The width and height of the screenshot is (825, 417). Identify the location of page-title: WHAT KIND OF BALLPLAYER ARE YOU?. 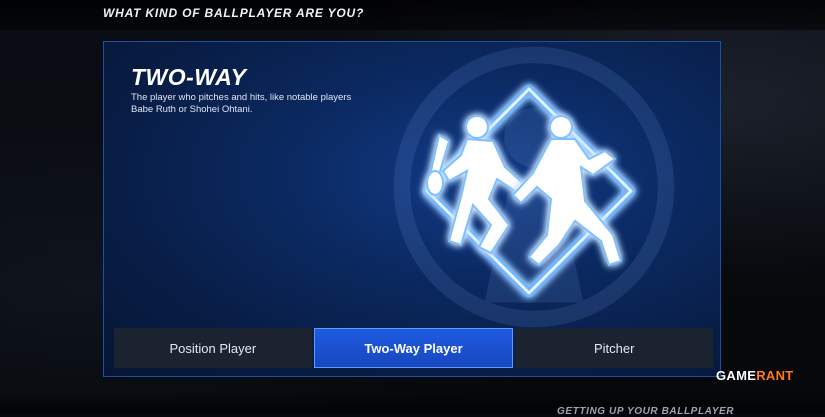
(234, 13).